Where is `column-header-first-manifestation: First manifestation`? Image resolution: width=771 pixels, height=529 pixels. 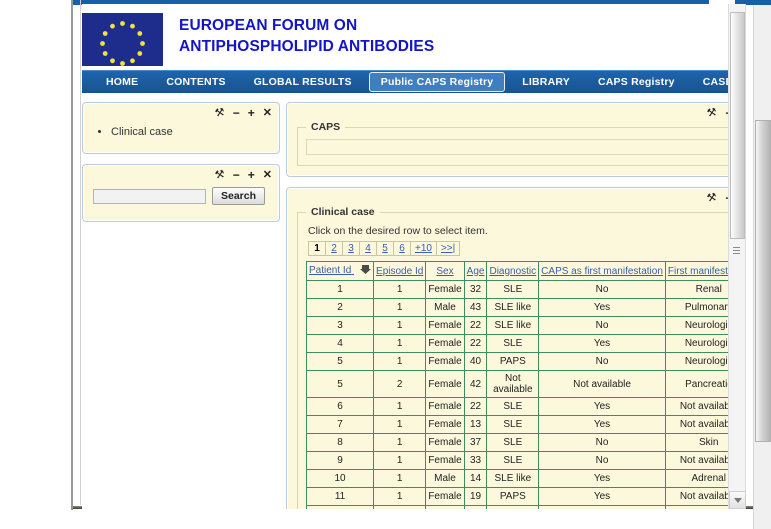
column-header-first-manifestation: First manifestation is located at coordinates (696, 271).